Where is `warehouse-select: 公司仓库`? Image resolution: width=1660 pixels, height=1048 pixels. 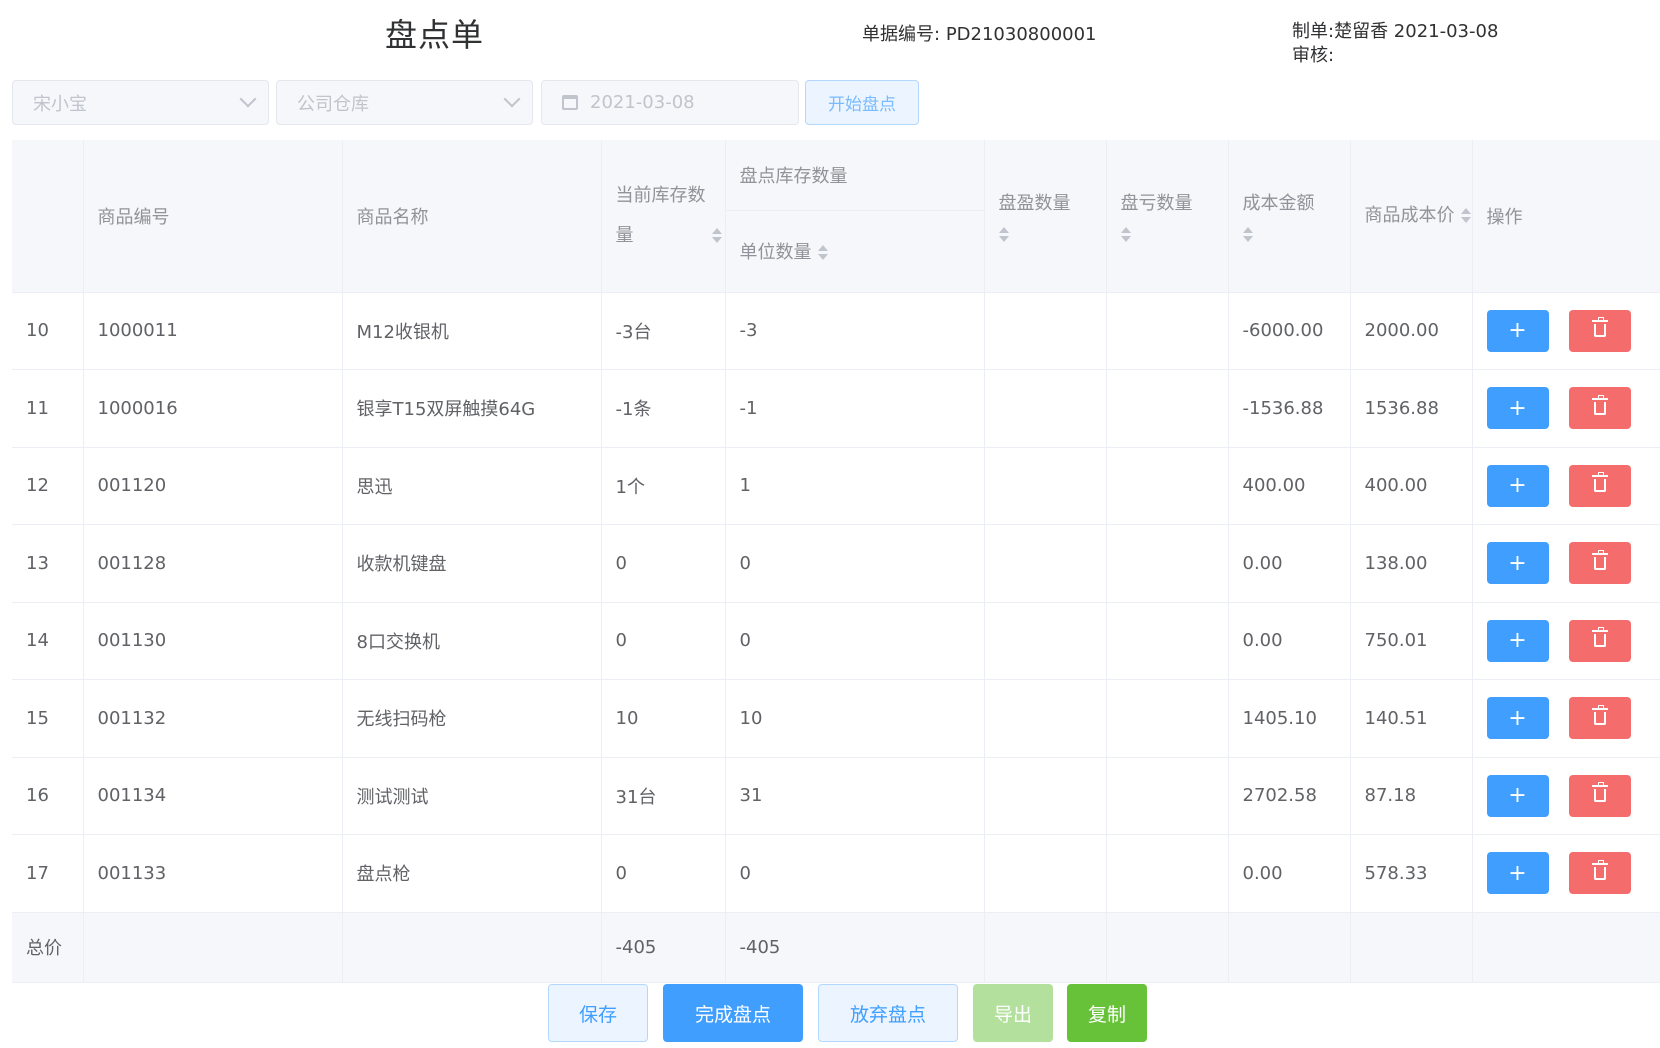
warehouse-select: 公司仓库 is located at coordinates (404, 102).